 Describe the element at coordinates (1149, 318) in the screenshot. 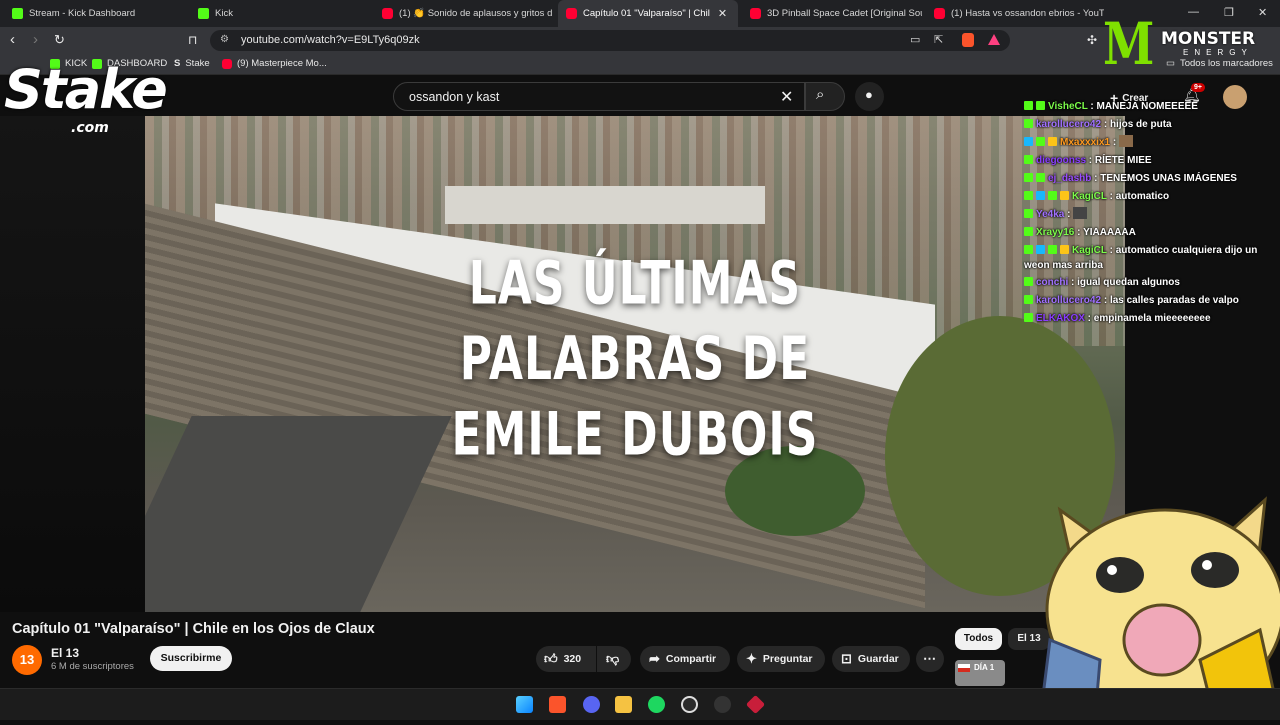

I see `chat-message: ELKAKOX : empinamela mieeeeeeee` at that location.